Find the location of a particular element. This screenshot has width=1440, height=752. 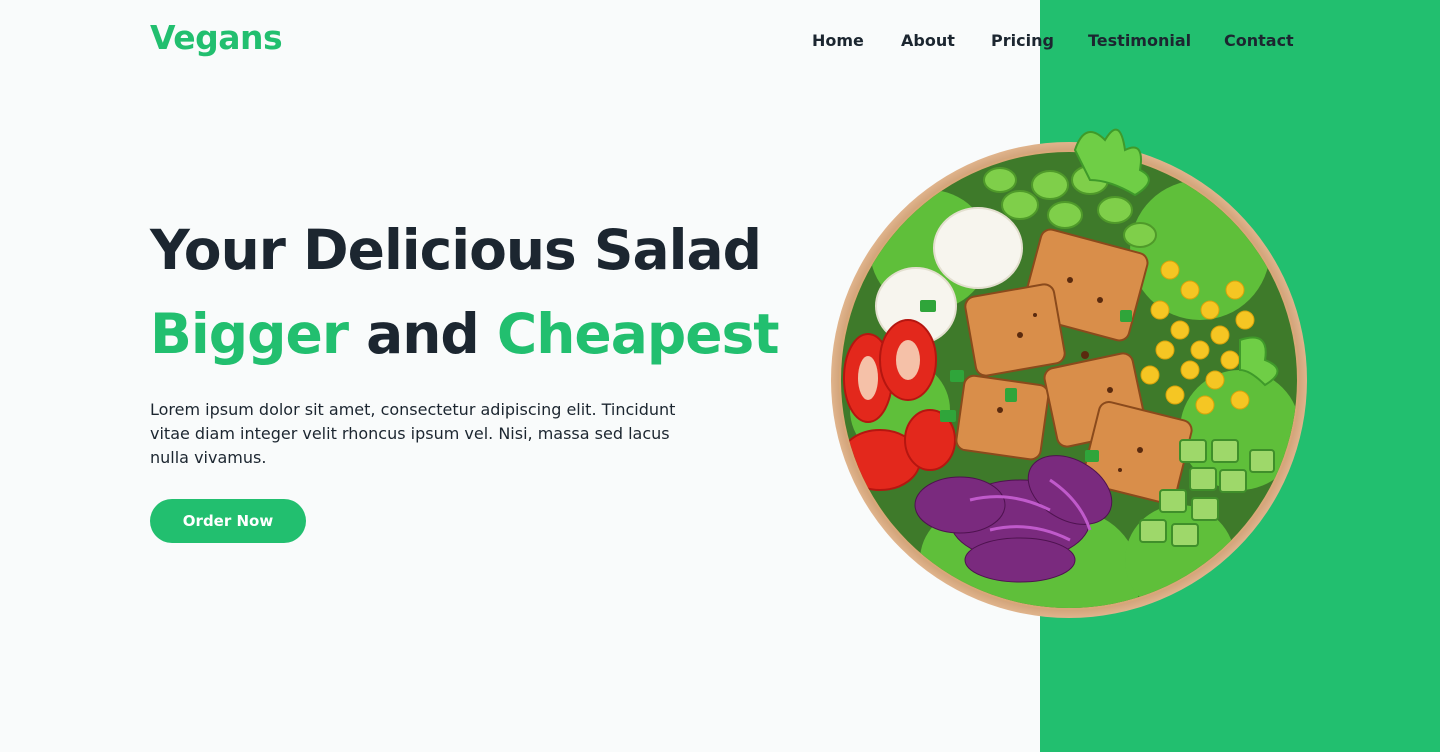

hero-title-cheapest: Cheapest is located at coordinates (638, 334).